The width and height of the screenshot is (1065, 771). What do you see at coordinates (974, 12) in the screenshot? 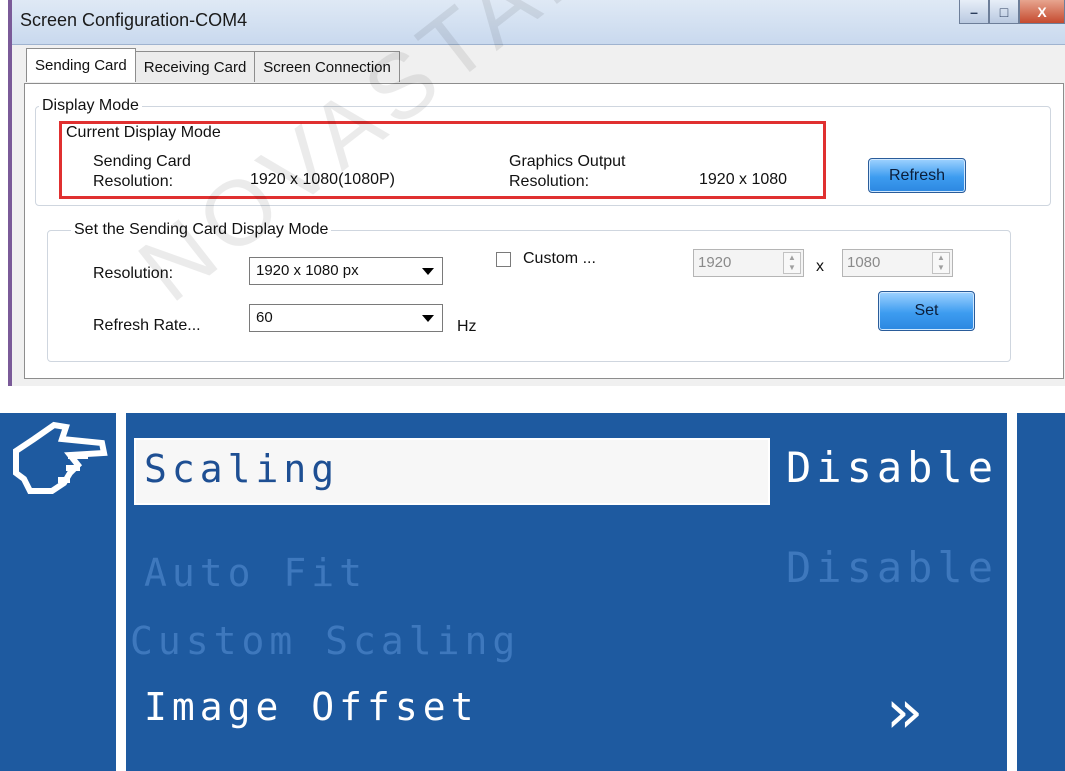
I see `minimize-button: –` at bounding box center [974, 12].